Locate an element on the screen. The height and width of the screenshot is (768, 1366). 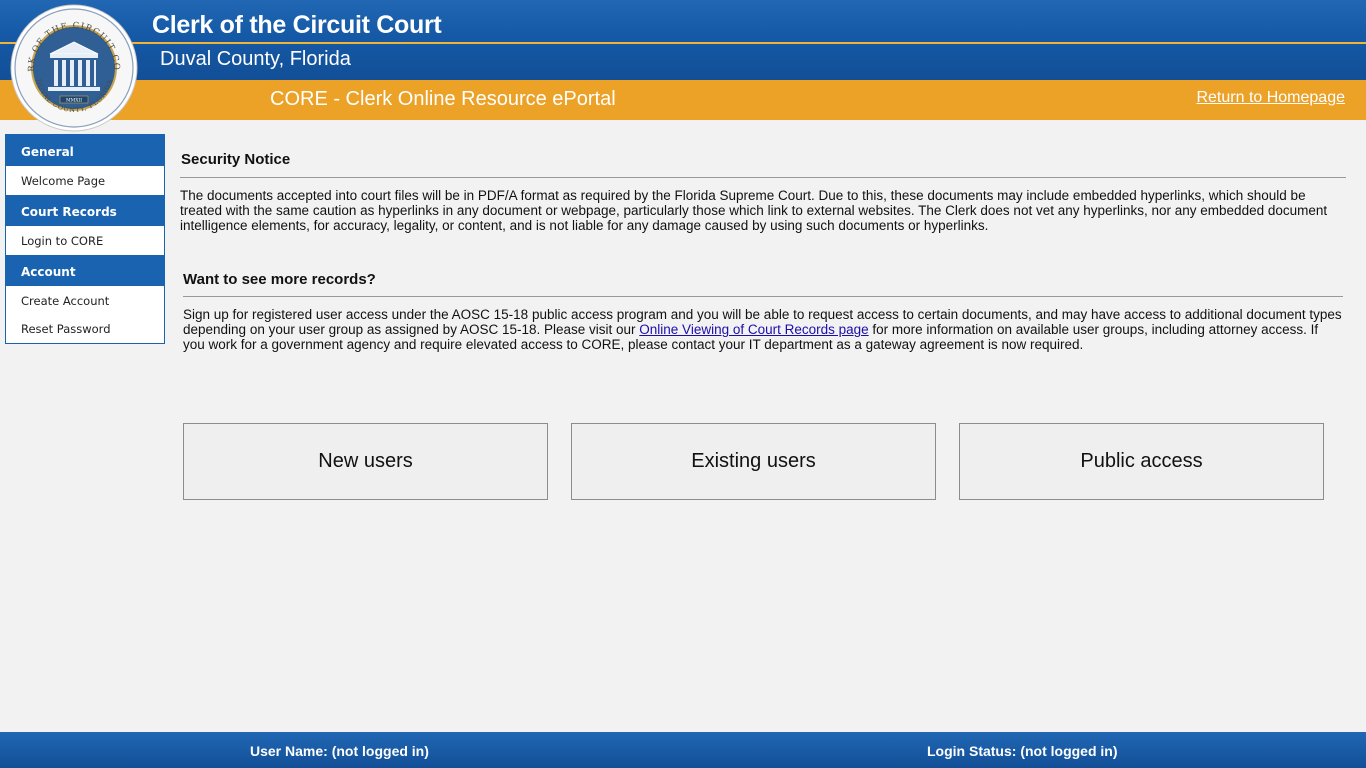
sidebar-heading-account: Account is located at coordinates (85, 271).